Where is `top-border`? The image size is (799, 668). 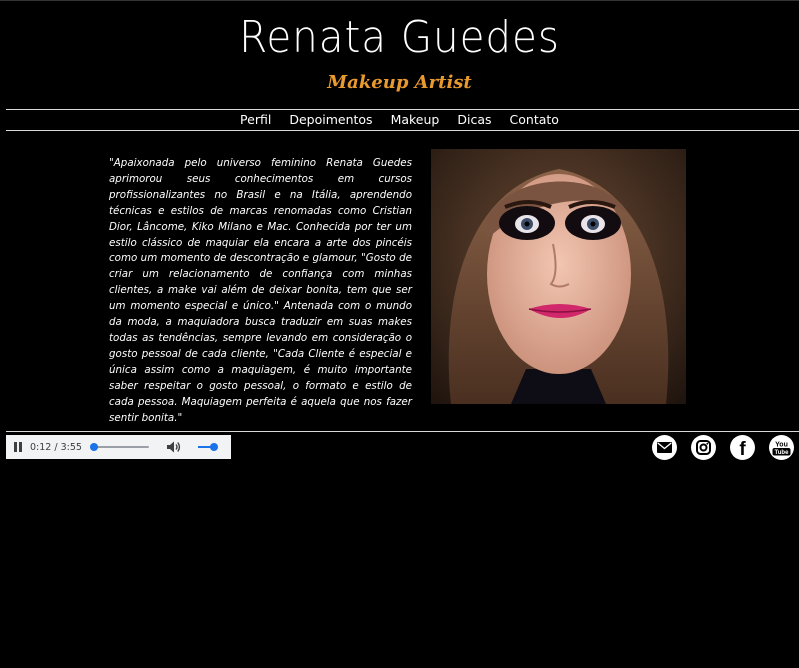
top-border is located at coordinates (399, 0).